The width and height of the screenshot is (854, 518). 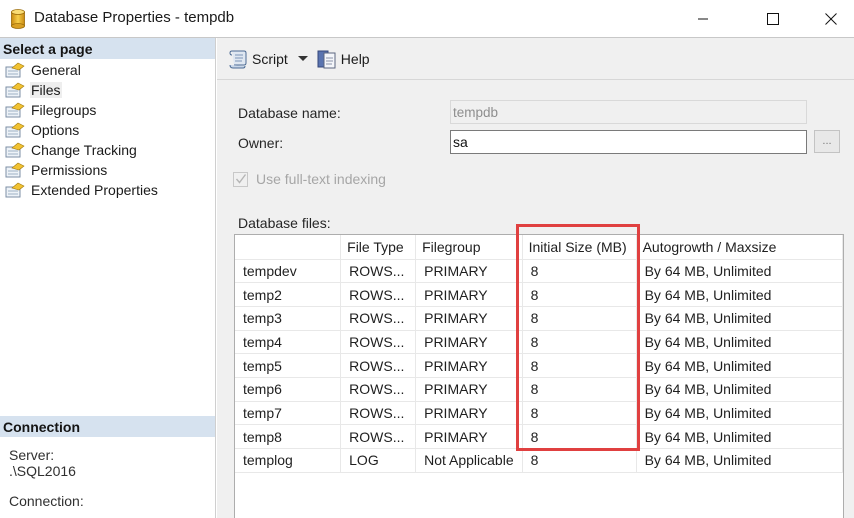 I want to click on table-row: temp2 ROWS... PRIMARY 8 By 64 MB, Unlimited, so click(x=539, y=294).